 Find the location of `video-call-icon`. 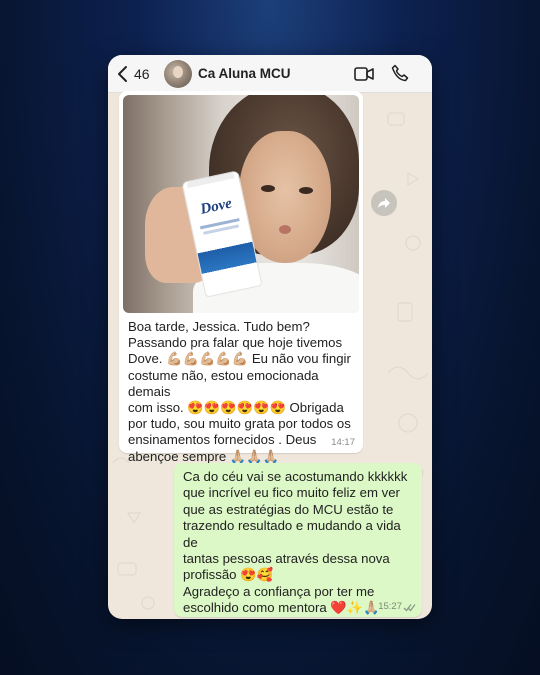

video-call-icon is located at coordinates (364, 74).